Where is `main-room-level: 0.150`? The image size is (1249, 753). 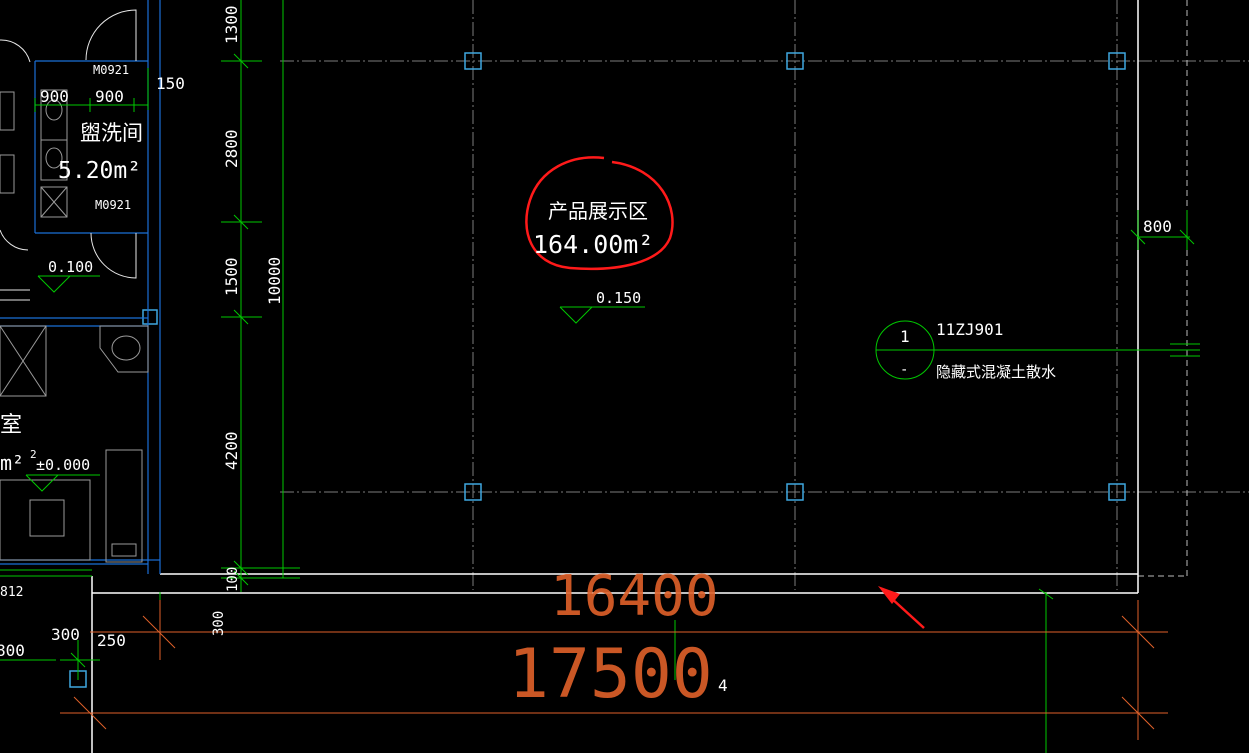
main-room-level: 0.150 is located at coordinates (618, 298).